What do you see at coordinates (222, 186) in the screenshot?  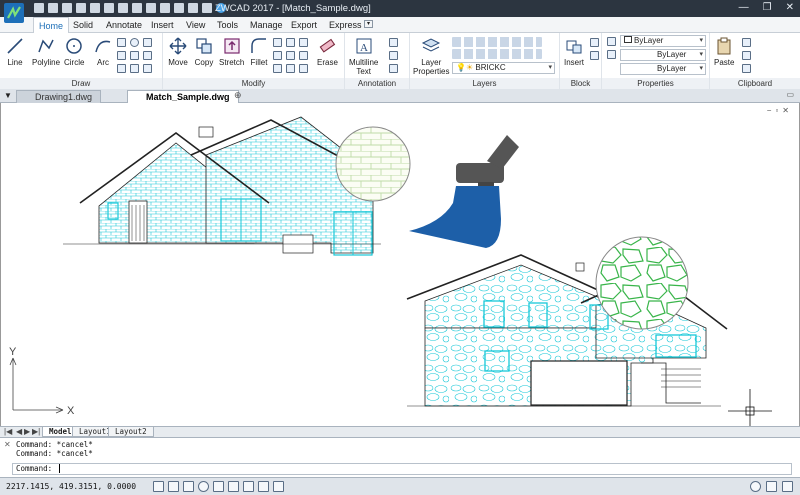 I see `house-brick-drawing` at bounding box center [222, 186].